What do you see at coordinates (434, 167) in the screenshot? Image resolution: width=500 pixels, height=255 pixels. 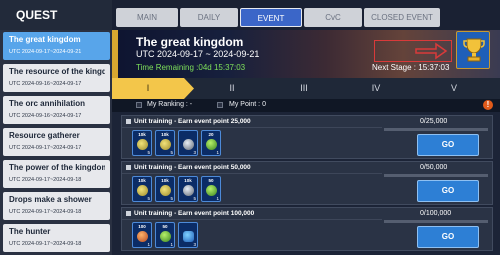 I see `mission-progress: 0/50,000` at bounding box center [434, 167].